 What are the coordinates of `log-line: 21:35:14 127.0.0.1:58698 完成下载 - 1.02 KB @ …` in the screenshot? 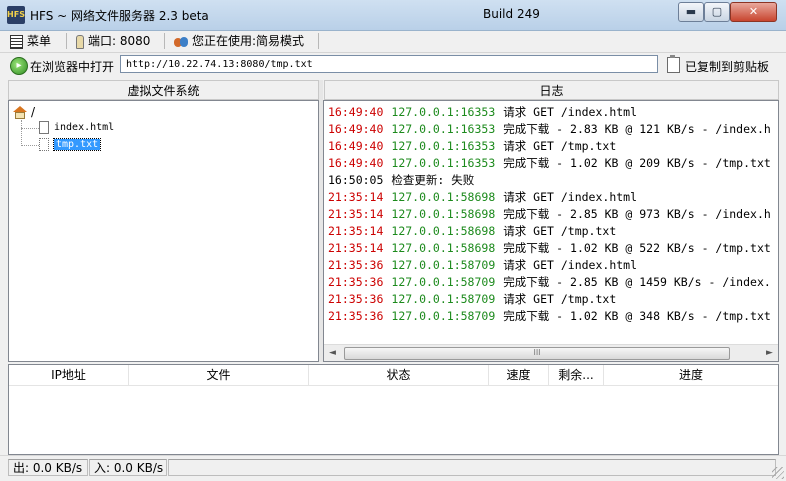 It's located at (549, 248).